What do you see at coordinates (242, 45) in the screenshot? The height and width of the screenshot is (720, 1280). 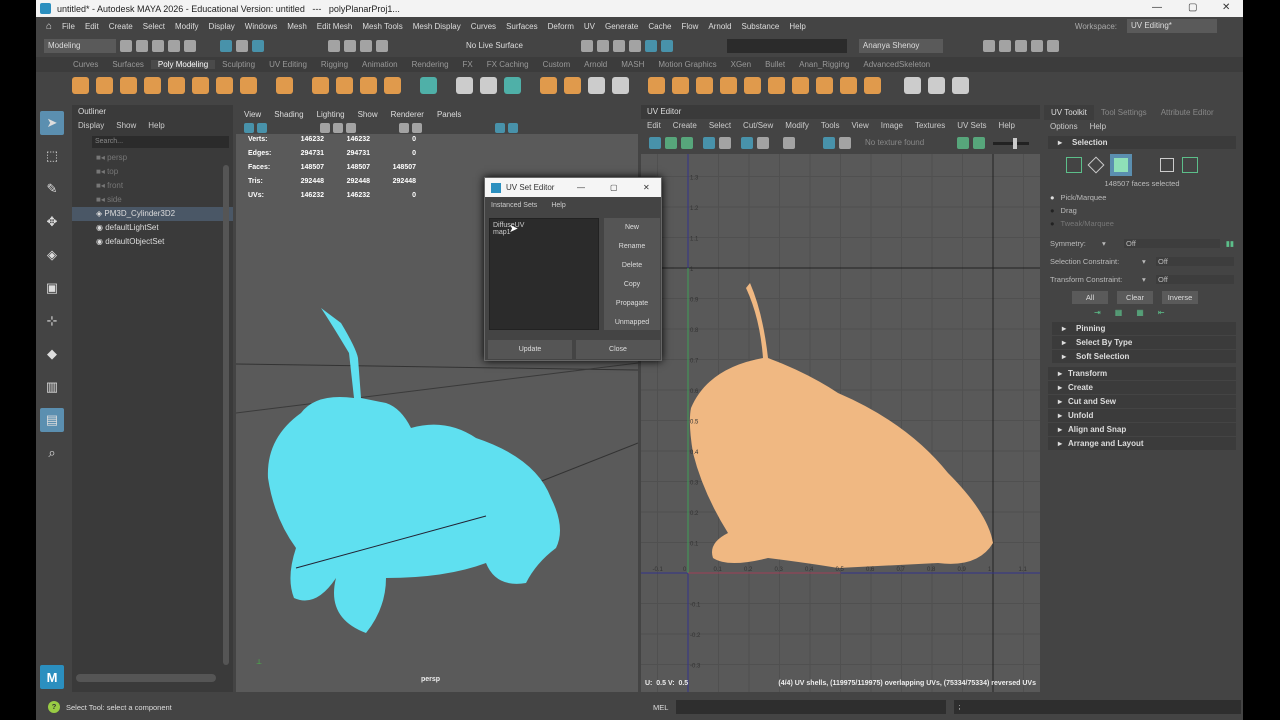 I see `select-object-icon` at bounding box center [242, 45].